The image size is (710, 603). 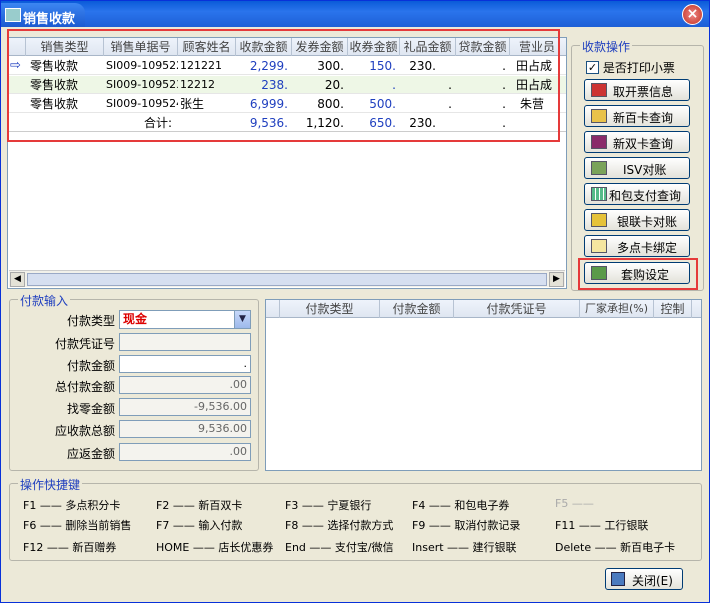 I want to click on button-label: 多点卡绑定, so click(x=647, y=248).